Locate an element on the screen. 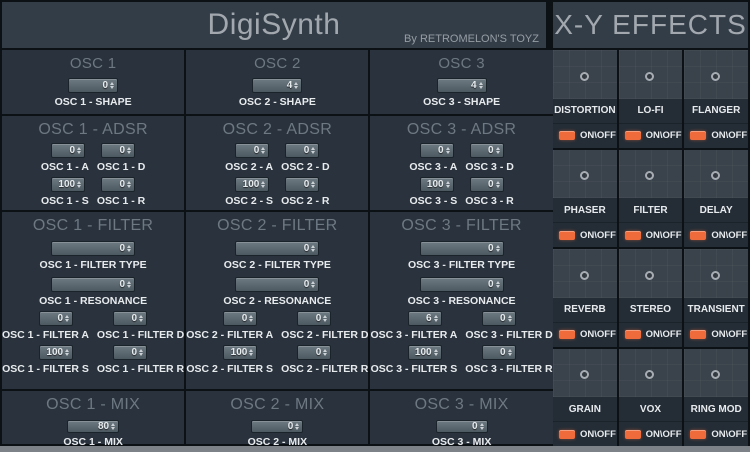 The width and height of the screenshot is (750, 452). flanger-onoff-toggle: ON\OFF is located at coordinates (716, 135).